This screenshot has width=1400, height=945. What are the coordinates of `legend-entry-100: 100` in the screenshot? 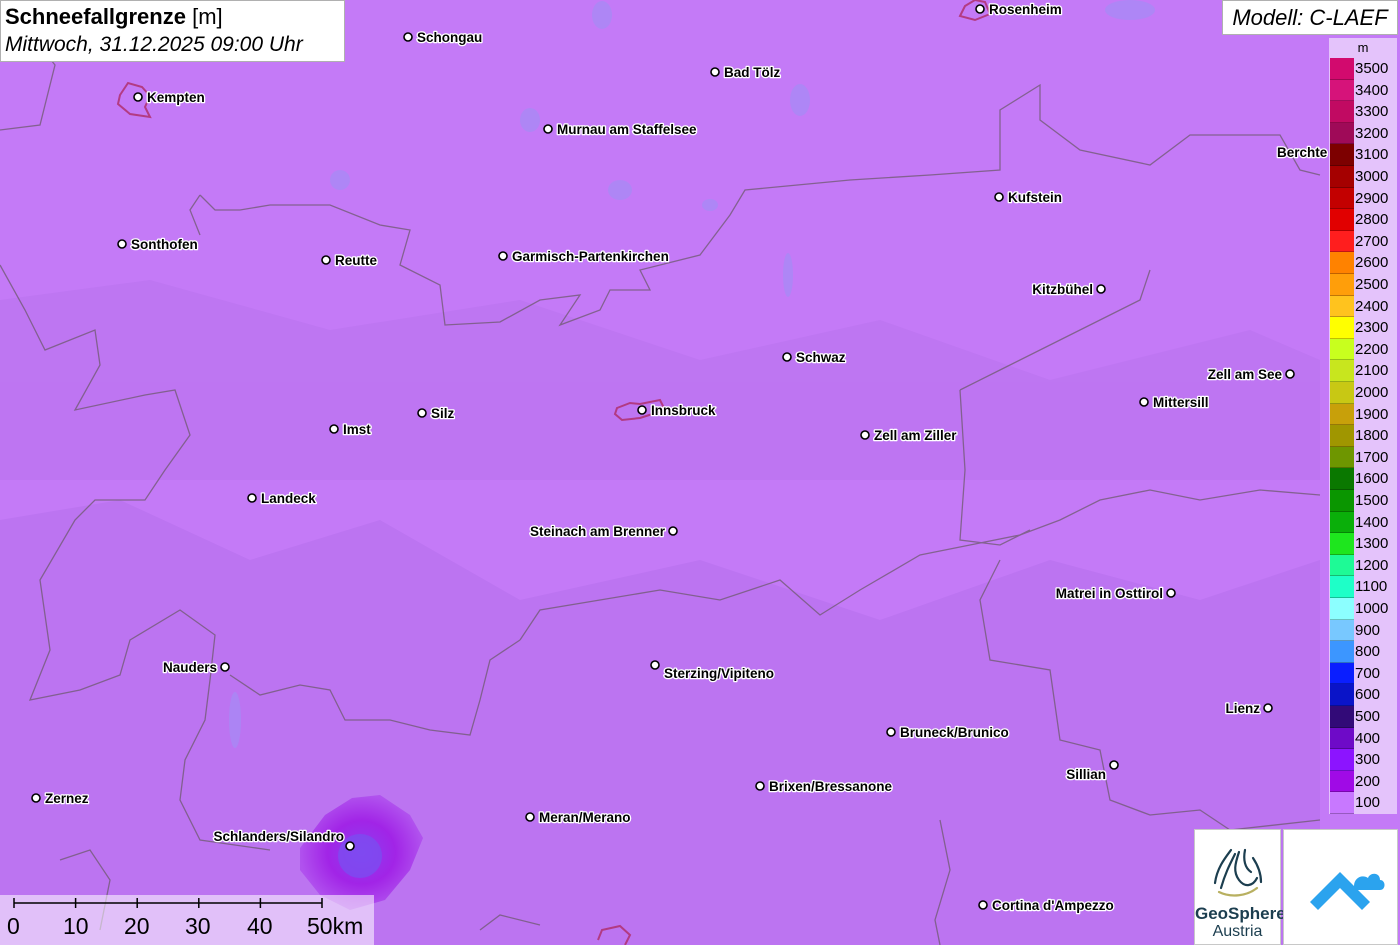 It's located at (1363, 803).